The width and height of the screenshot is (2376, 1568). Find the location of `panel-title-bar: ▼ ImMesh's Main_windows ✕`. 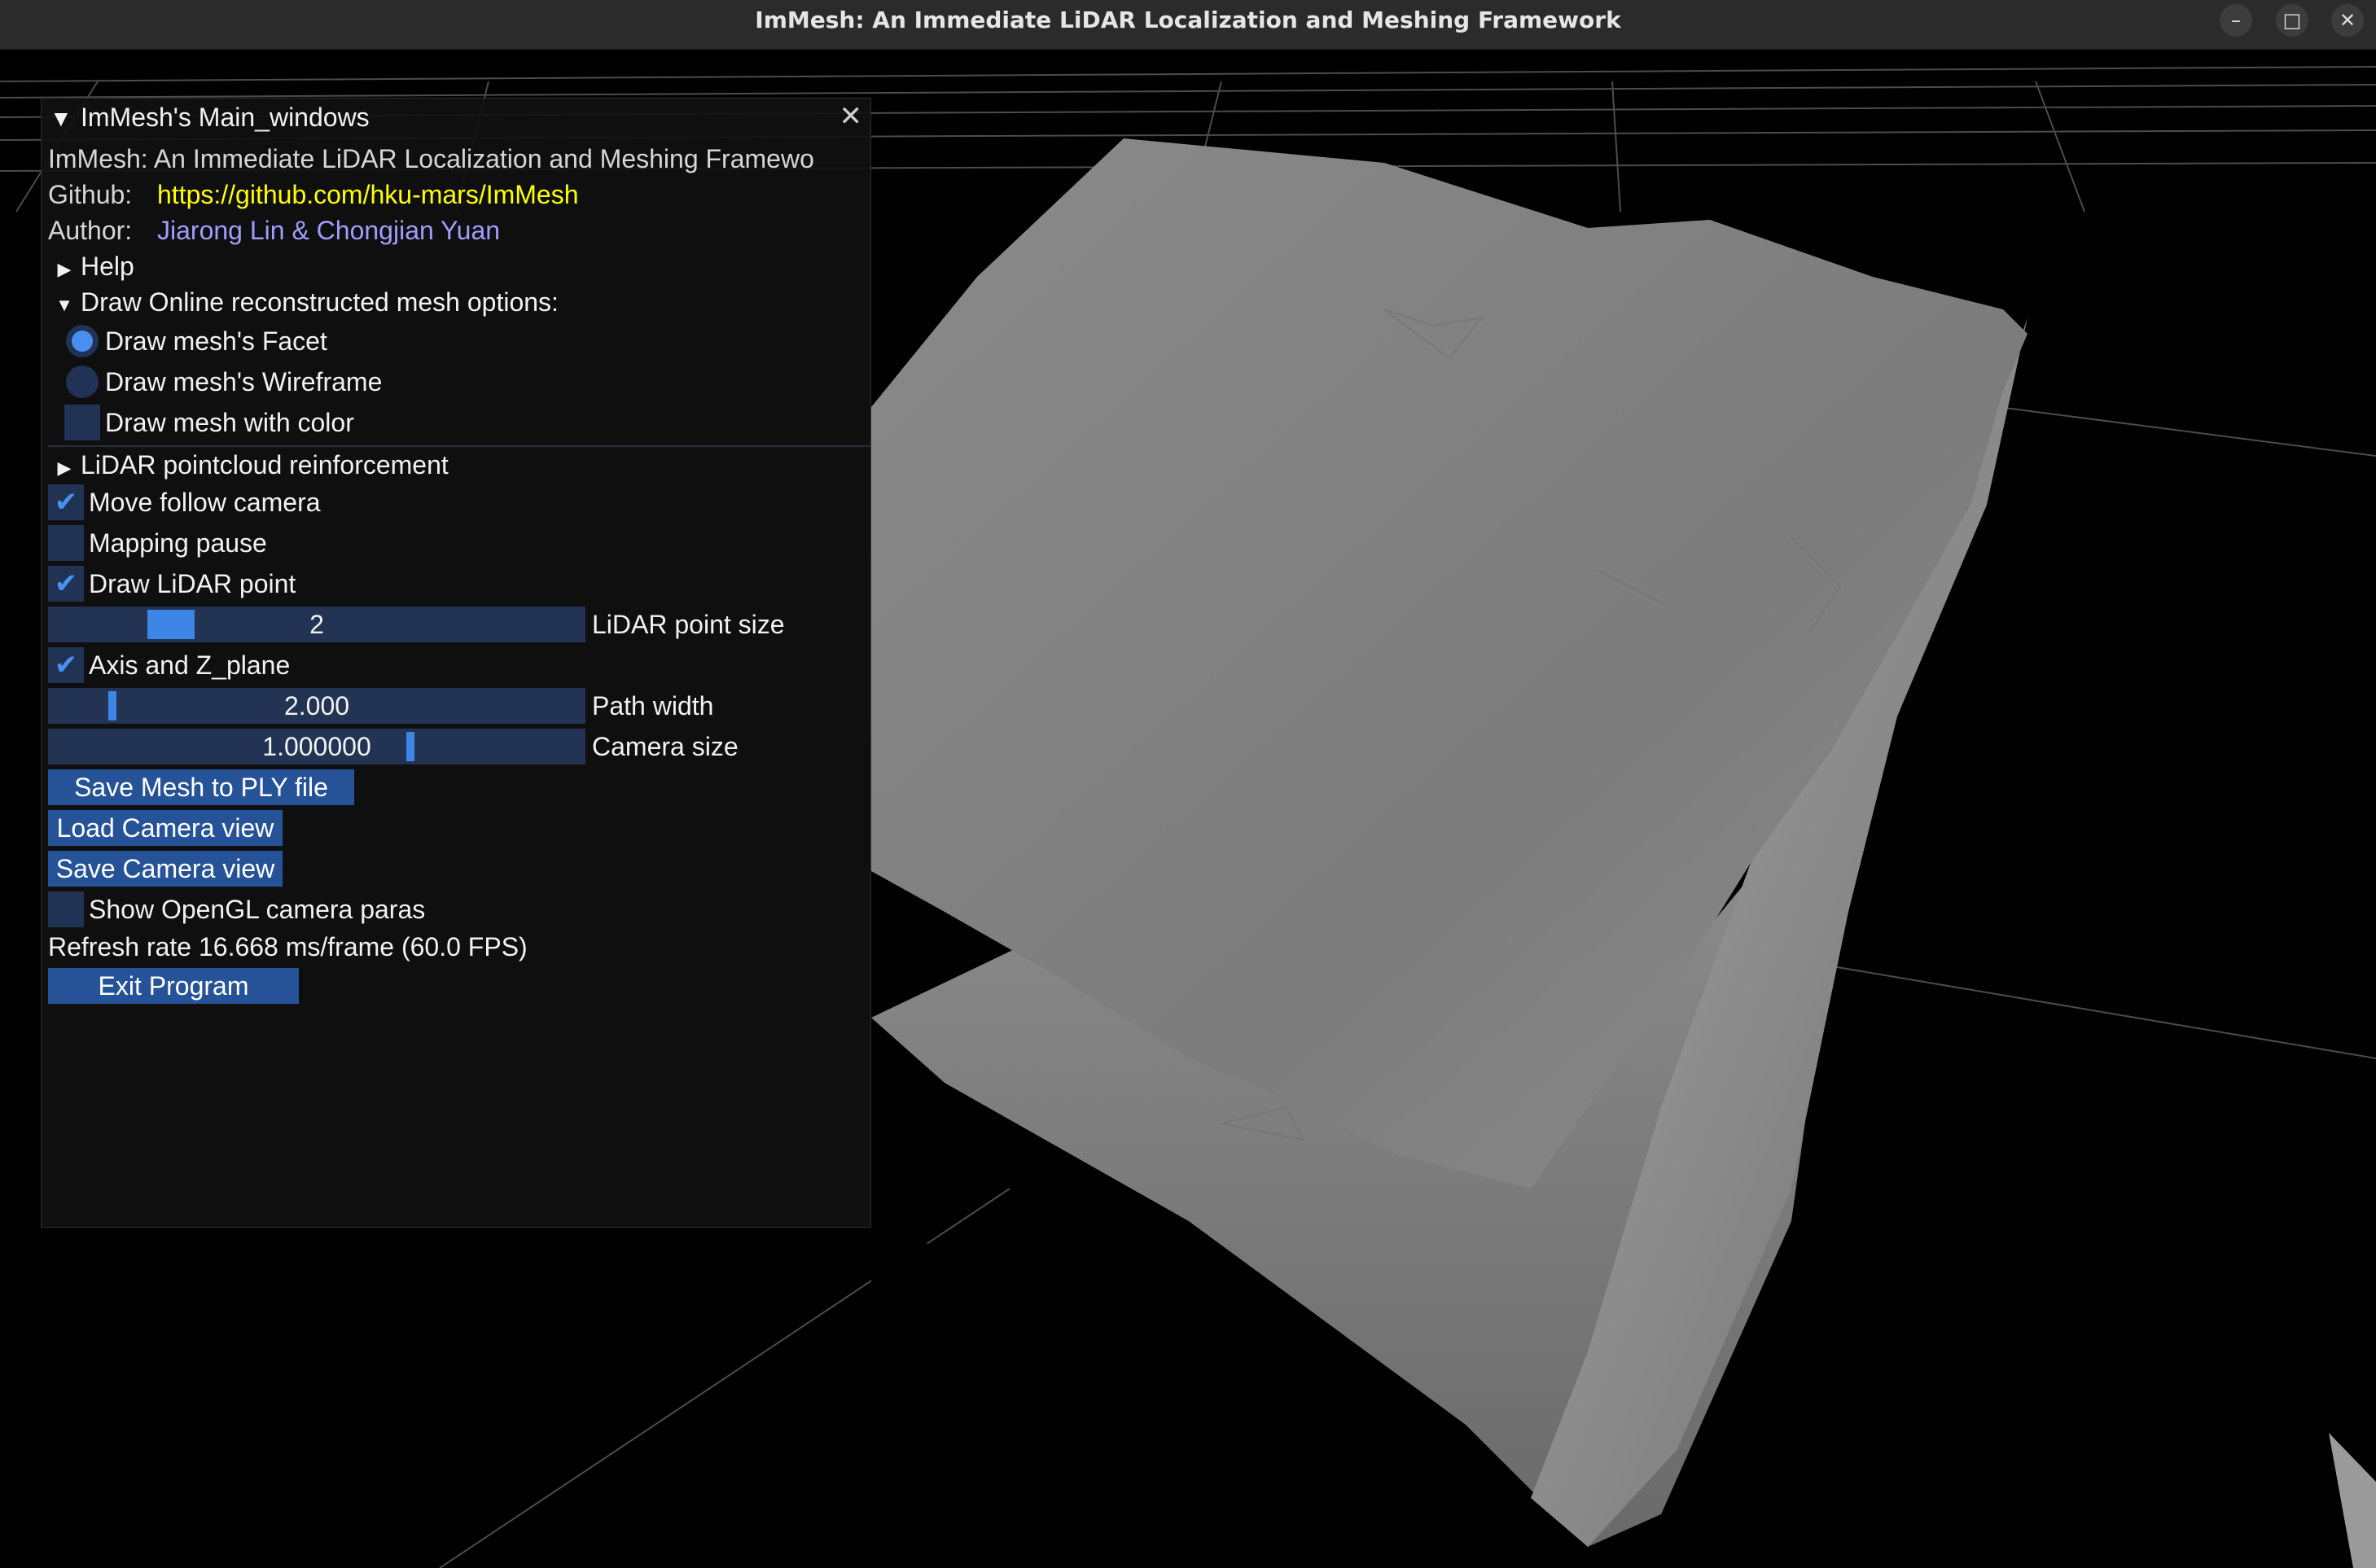

panel-title-bar: ▼ ImMesh's Main_windows ✕ is located at coordinates (456, 119).